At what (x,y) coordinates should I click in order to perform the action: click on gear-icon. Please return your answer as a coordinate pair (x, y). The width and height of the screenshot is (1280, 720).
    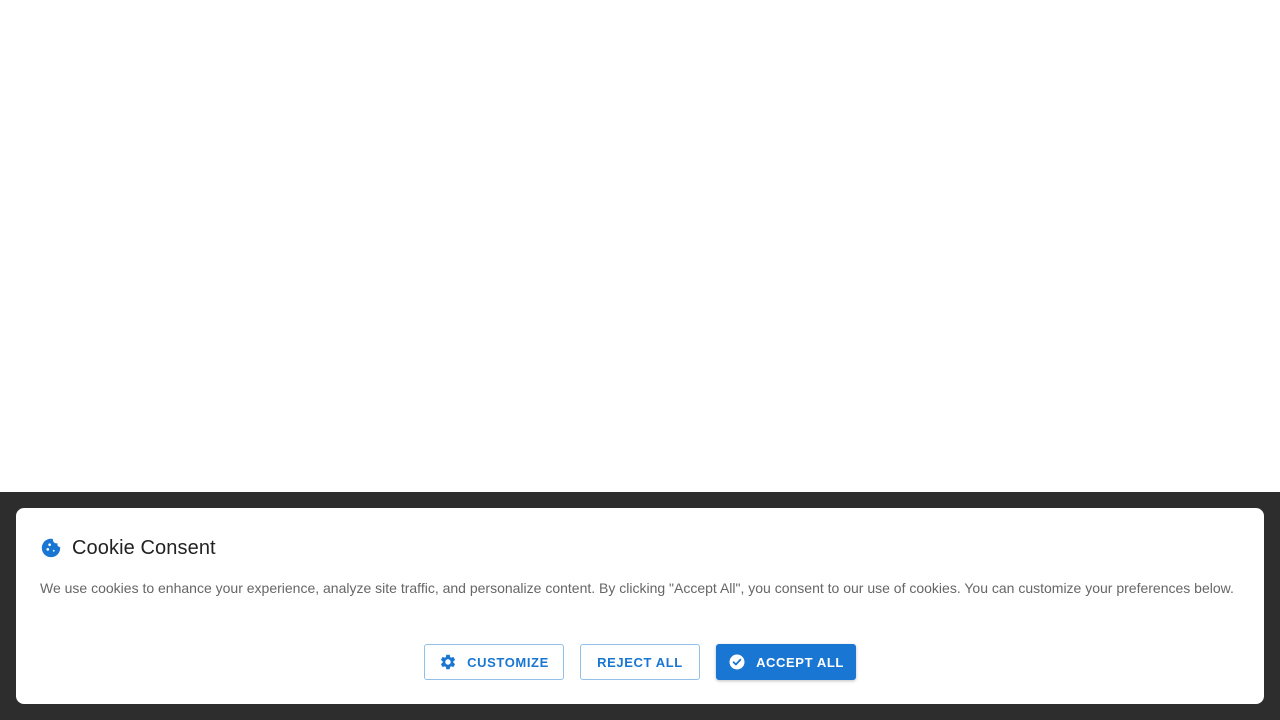
    Looking at the image, I should click on (448, 662).